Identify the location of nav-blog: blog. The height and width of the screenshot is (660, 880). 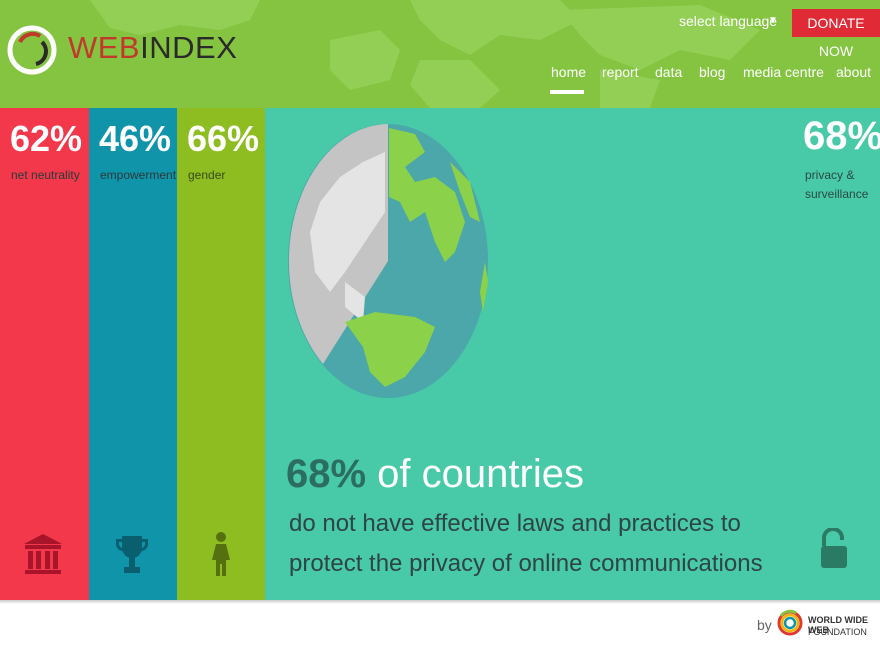
(712, 72).